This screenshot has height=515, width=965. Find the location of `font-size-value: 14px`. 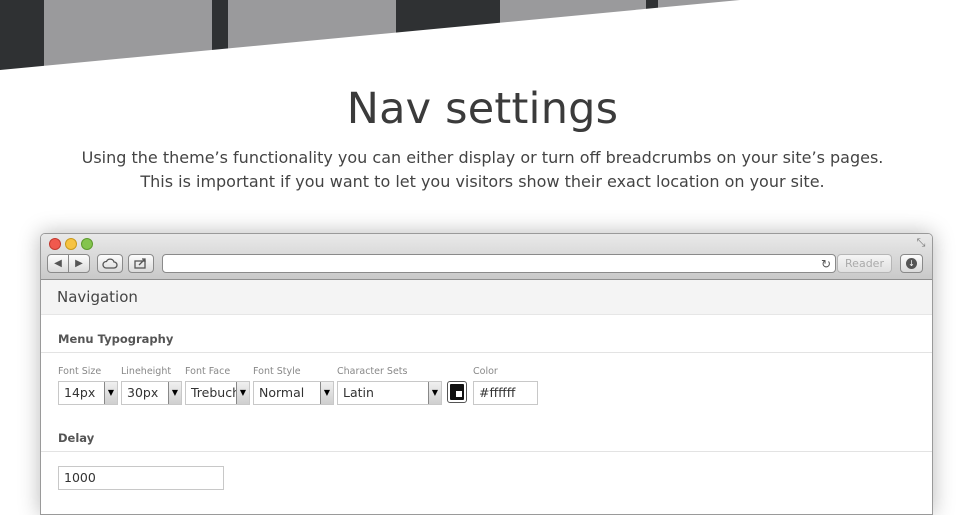

font-size-value: 14px is located at coordinates (80, 392).